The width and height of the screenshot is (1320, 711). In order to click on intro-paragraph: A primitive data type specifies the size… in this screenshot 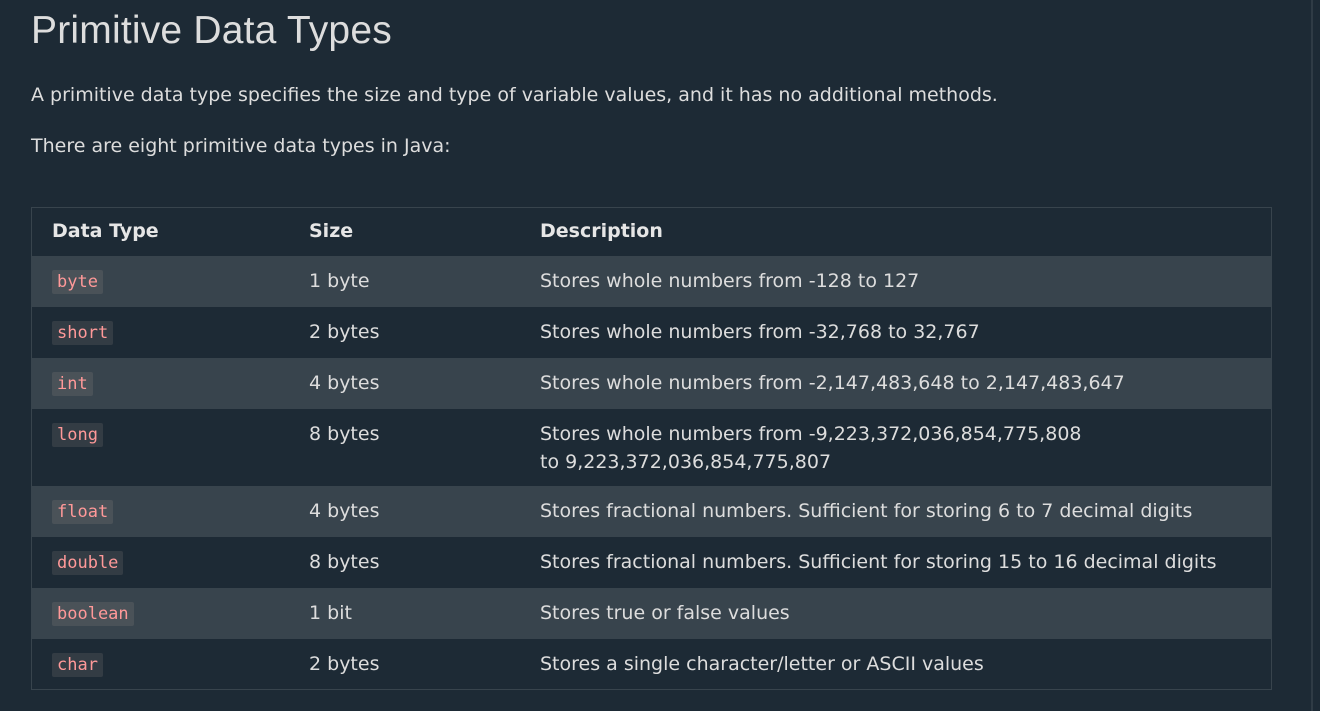, I will do `click(514, 95)`.